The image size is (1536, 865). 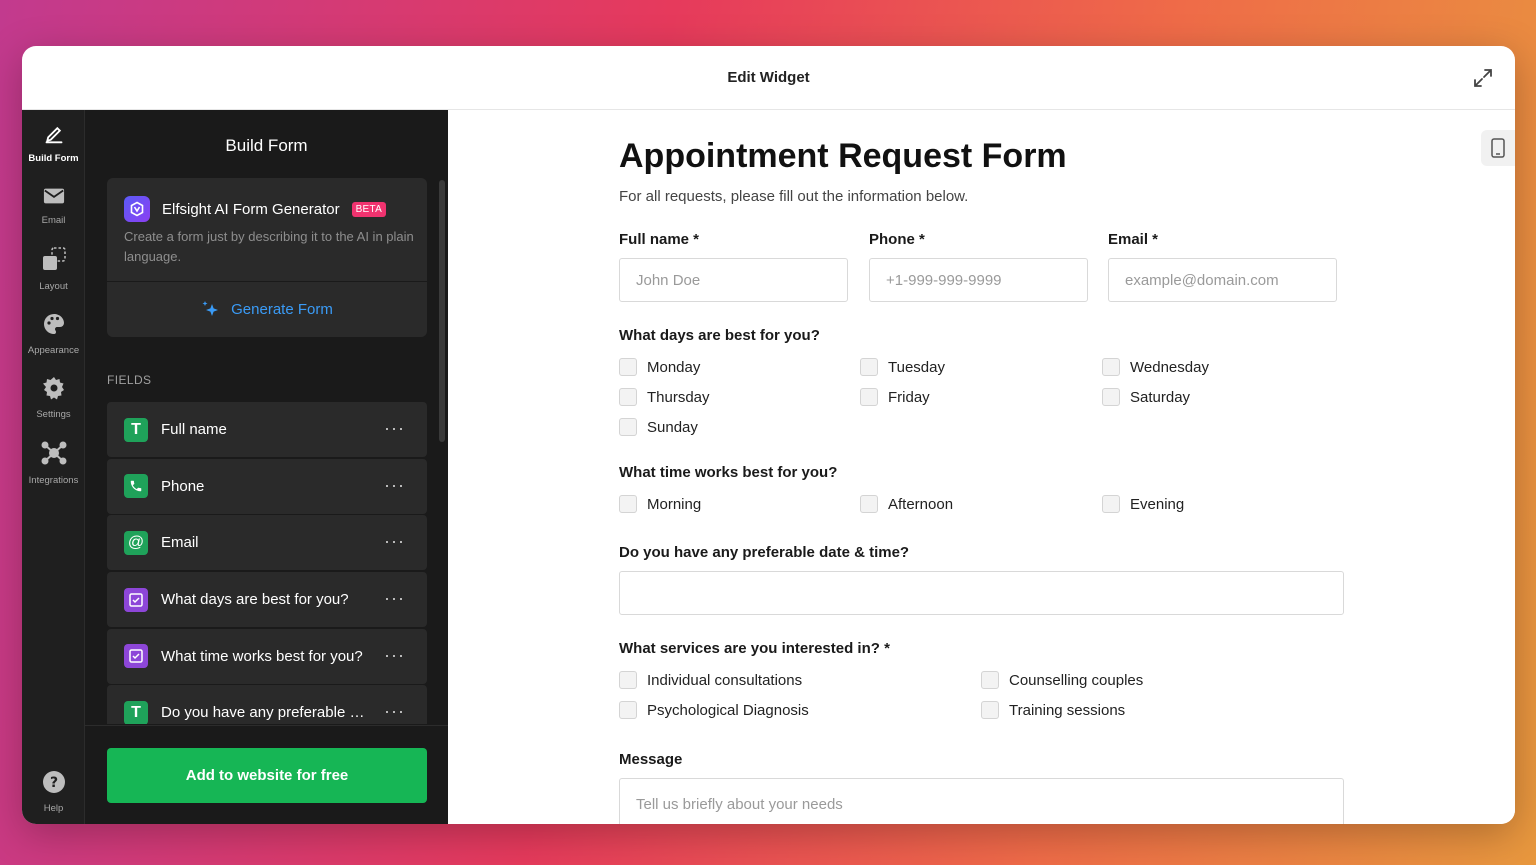 I want to click on integrations-icon, so click(x=53, y=453).